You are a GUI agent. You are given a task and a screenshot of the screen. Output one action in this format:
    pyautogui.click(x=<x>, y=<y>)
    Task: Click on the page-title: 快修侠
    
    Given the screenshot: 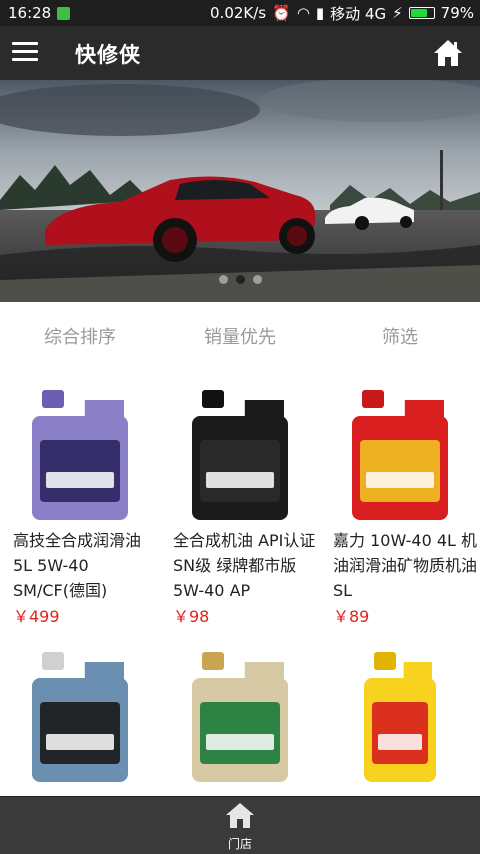 What is the action you would take?
    pyautogui.click(x=108, y=55)
    